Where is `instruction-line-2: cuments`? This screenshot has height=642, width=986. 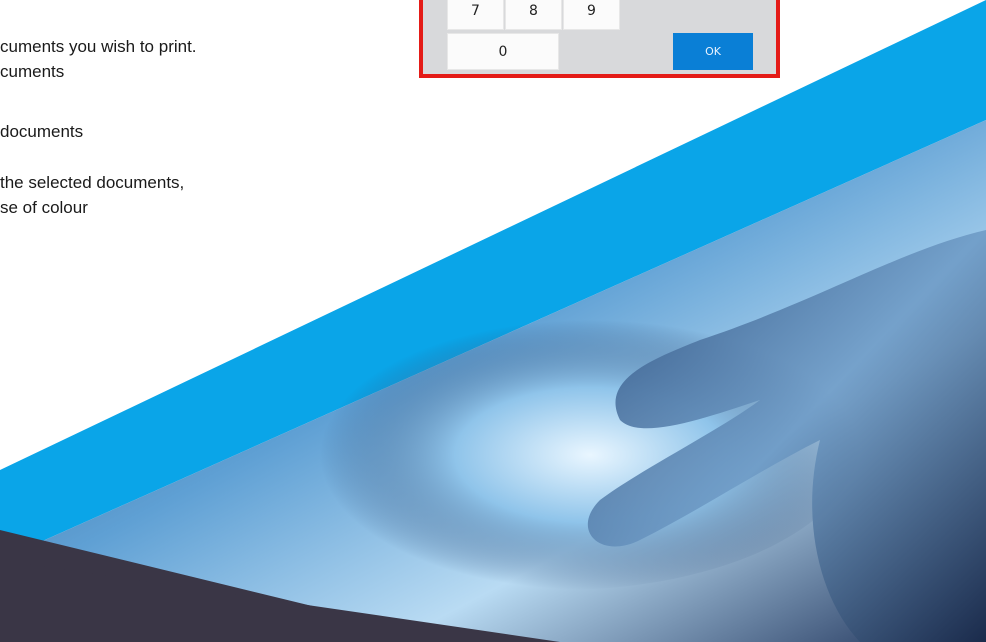 instruction-line-2: cuments is located at coordinates (32, 71).